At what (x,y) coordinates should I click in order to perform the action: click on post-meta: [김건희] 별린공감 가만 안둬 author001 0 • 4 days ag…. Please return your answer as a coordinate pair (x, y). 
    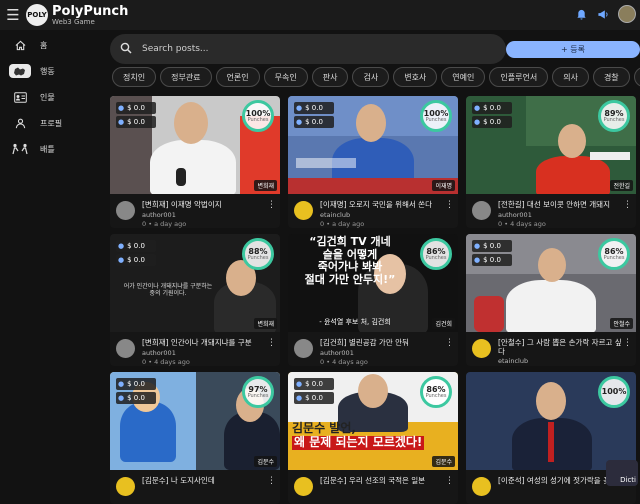
    Looking at the image, I should click on (373, 350).